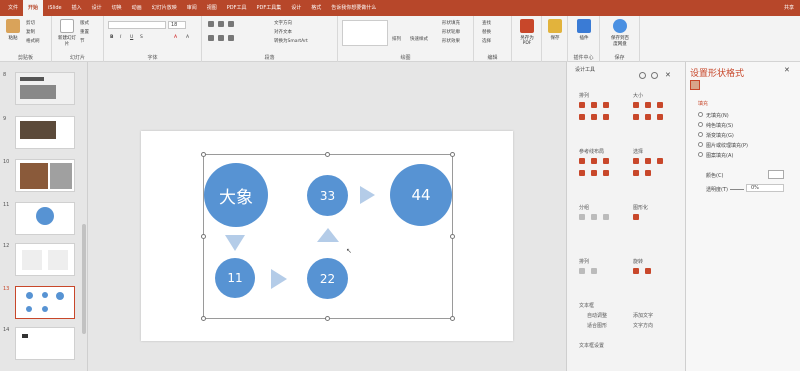 The width and height of the screenshot is (800, 371). I want to click on circle-elephant: 大象, so click(236, 195).